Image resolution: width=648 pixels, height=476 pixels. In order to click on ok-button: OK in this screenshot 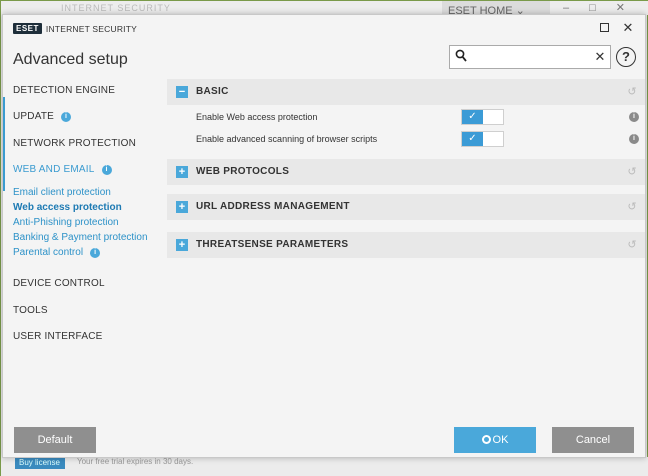, I will do `click(495, 440)`.